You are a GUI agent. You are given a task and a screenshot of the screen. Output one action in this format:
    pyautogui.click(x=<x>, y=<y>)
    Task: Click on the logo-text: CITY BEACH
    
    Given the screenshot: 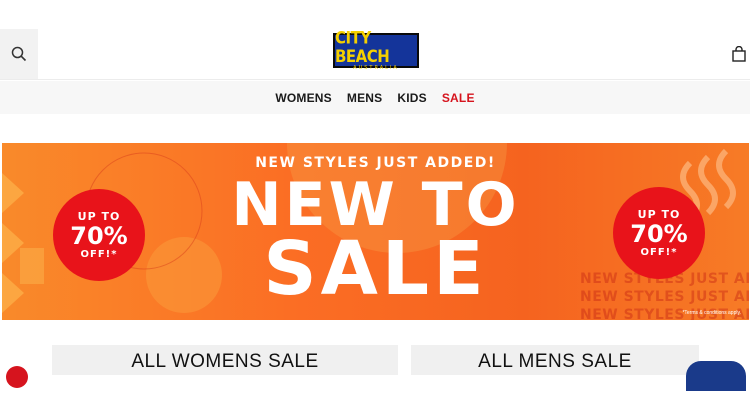 What is the action you would take?
    pyautogui.click(x=362, y=46)
    